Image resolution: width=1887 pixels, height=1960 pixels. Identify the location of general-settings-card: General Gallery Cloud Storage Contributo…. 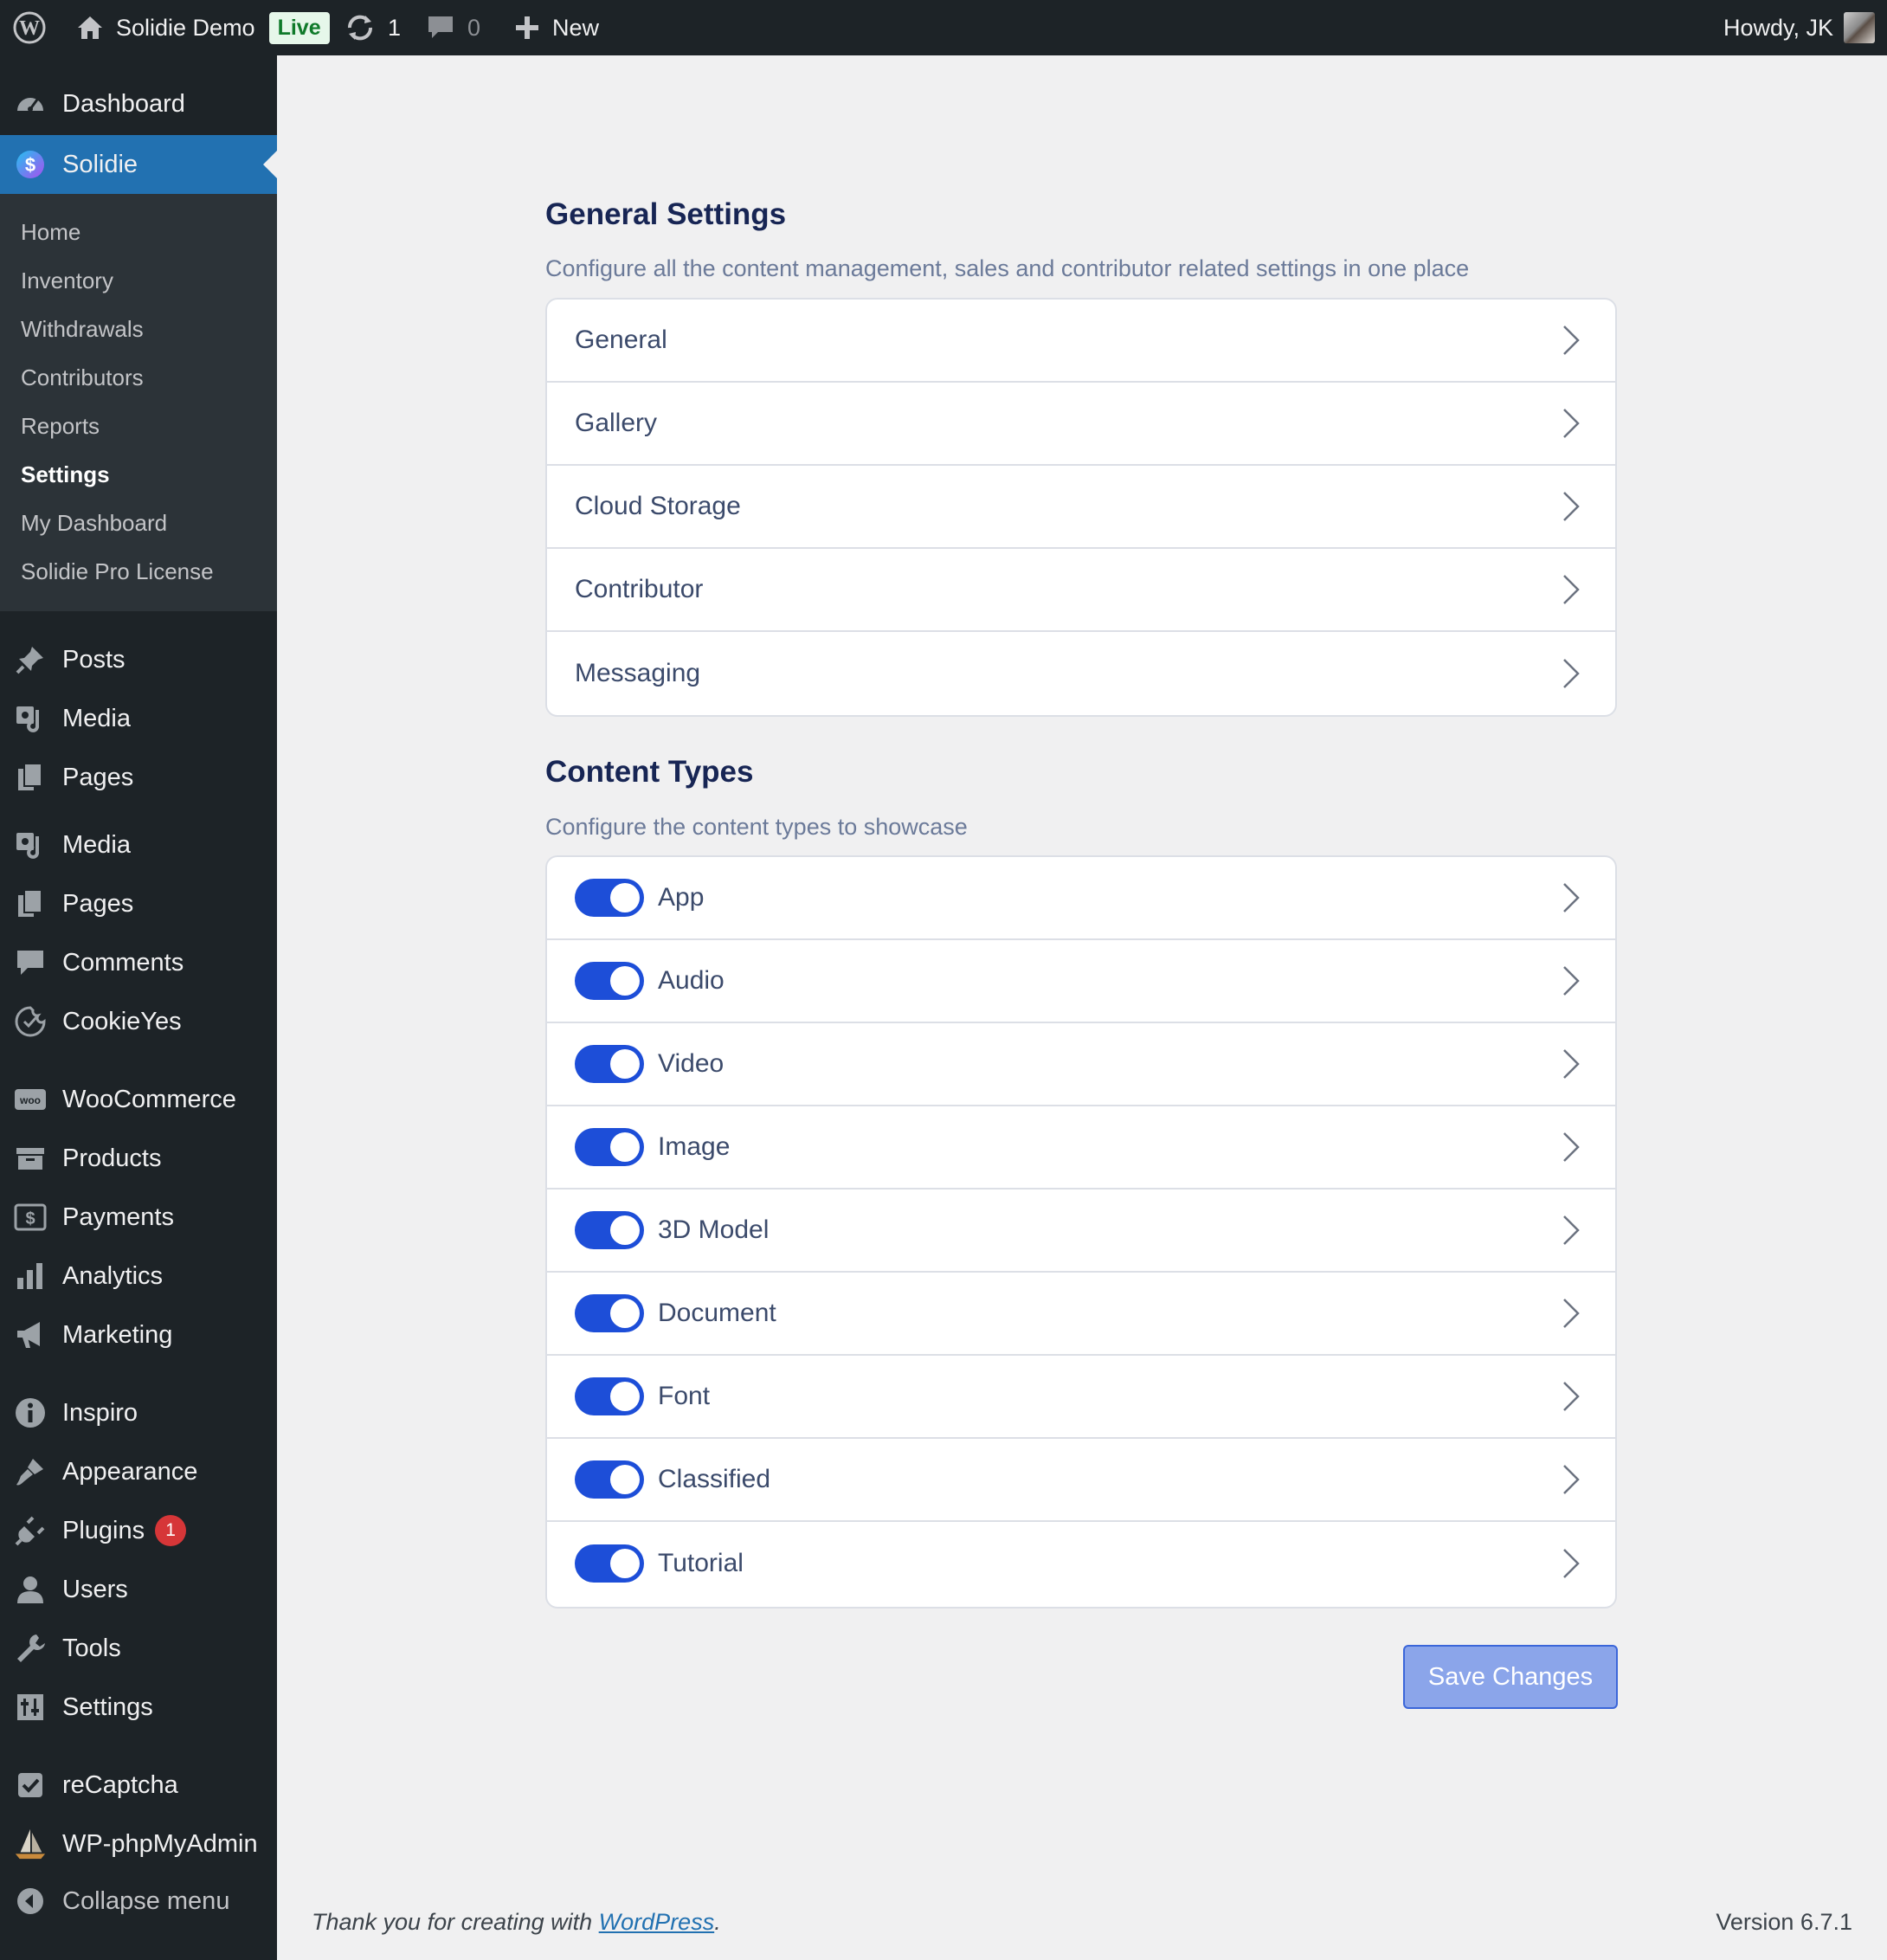
(1081, 508).